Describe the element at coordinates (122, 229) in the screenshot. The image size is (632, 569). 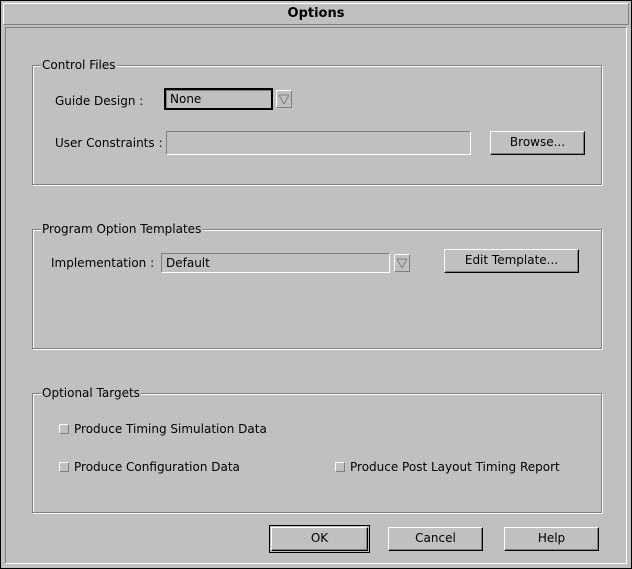
I see `templates-legend: Program Option Templates` at that location.